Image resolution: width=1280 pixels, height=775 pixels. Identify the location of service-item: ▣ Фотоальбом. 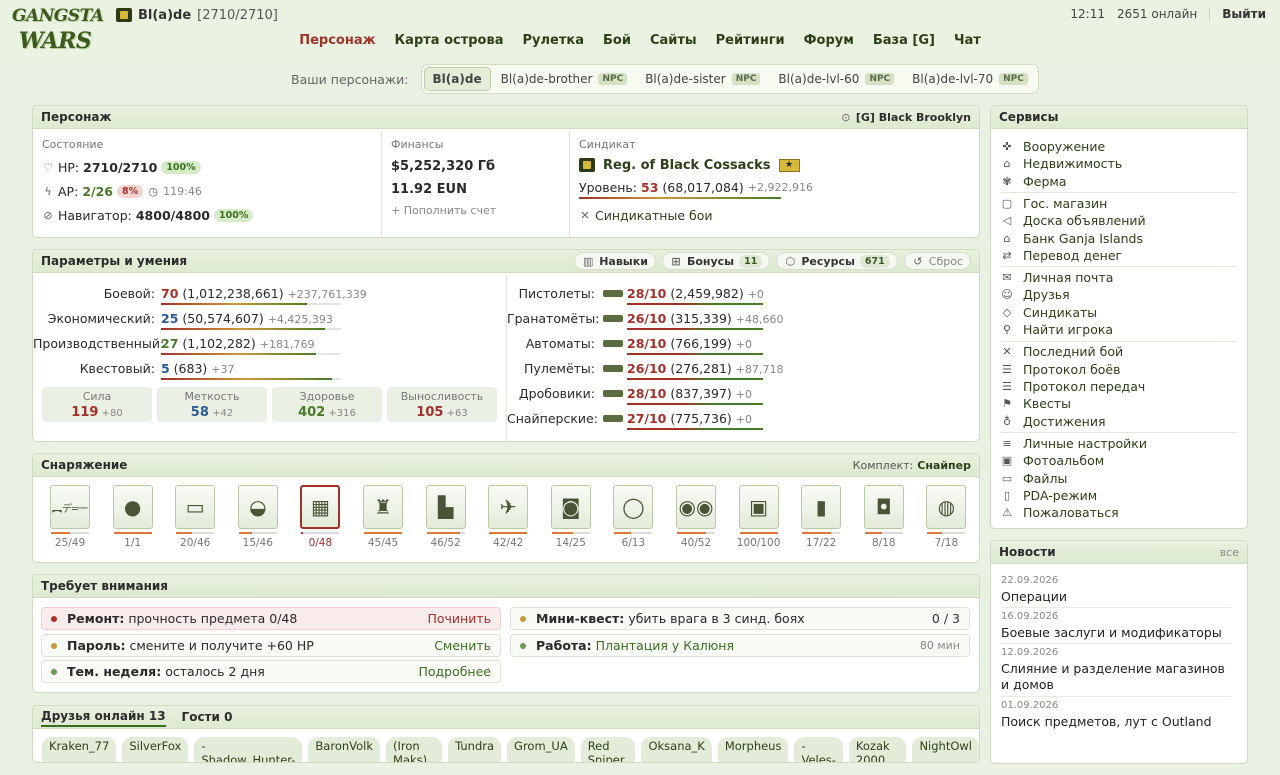
(1052, 460).